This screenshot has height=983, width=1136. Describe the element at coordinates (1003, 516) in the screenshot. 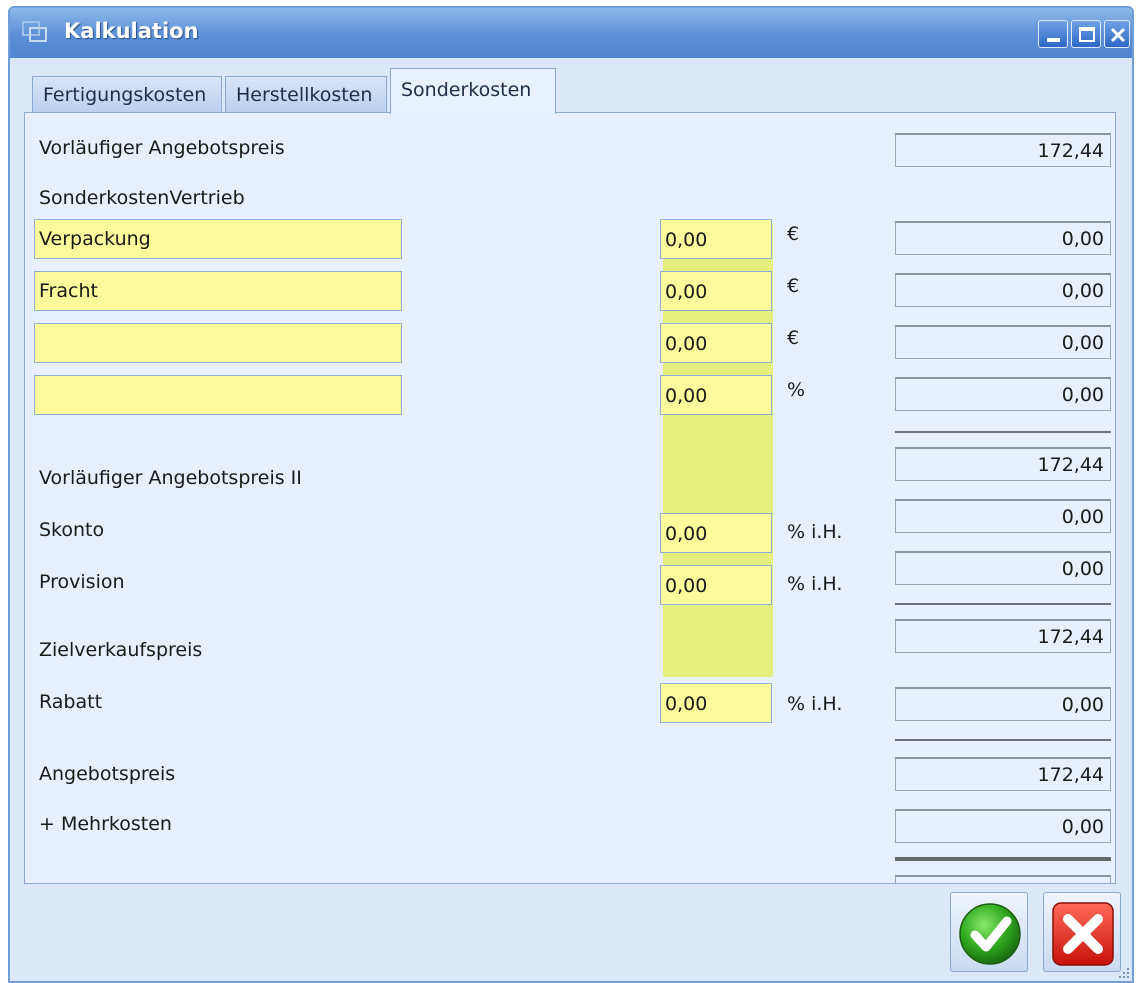

I see `skonto-result: 0,00` at that location.